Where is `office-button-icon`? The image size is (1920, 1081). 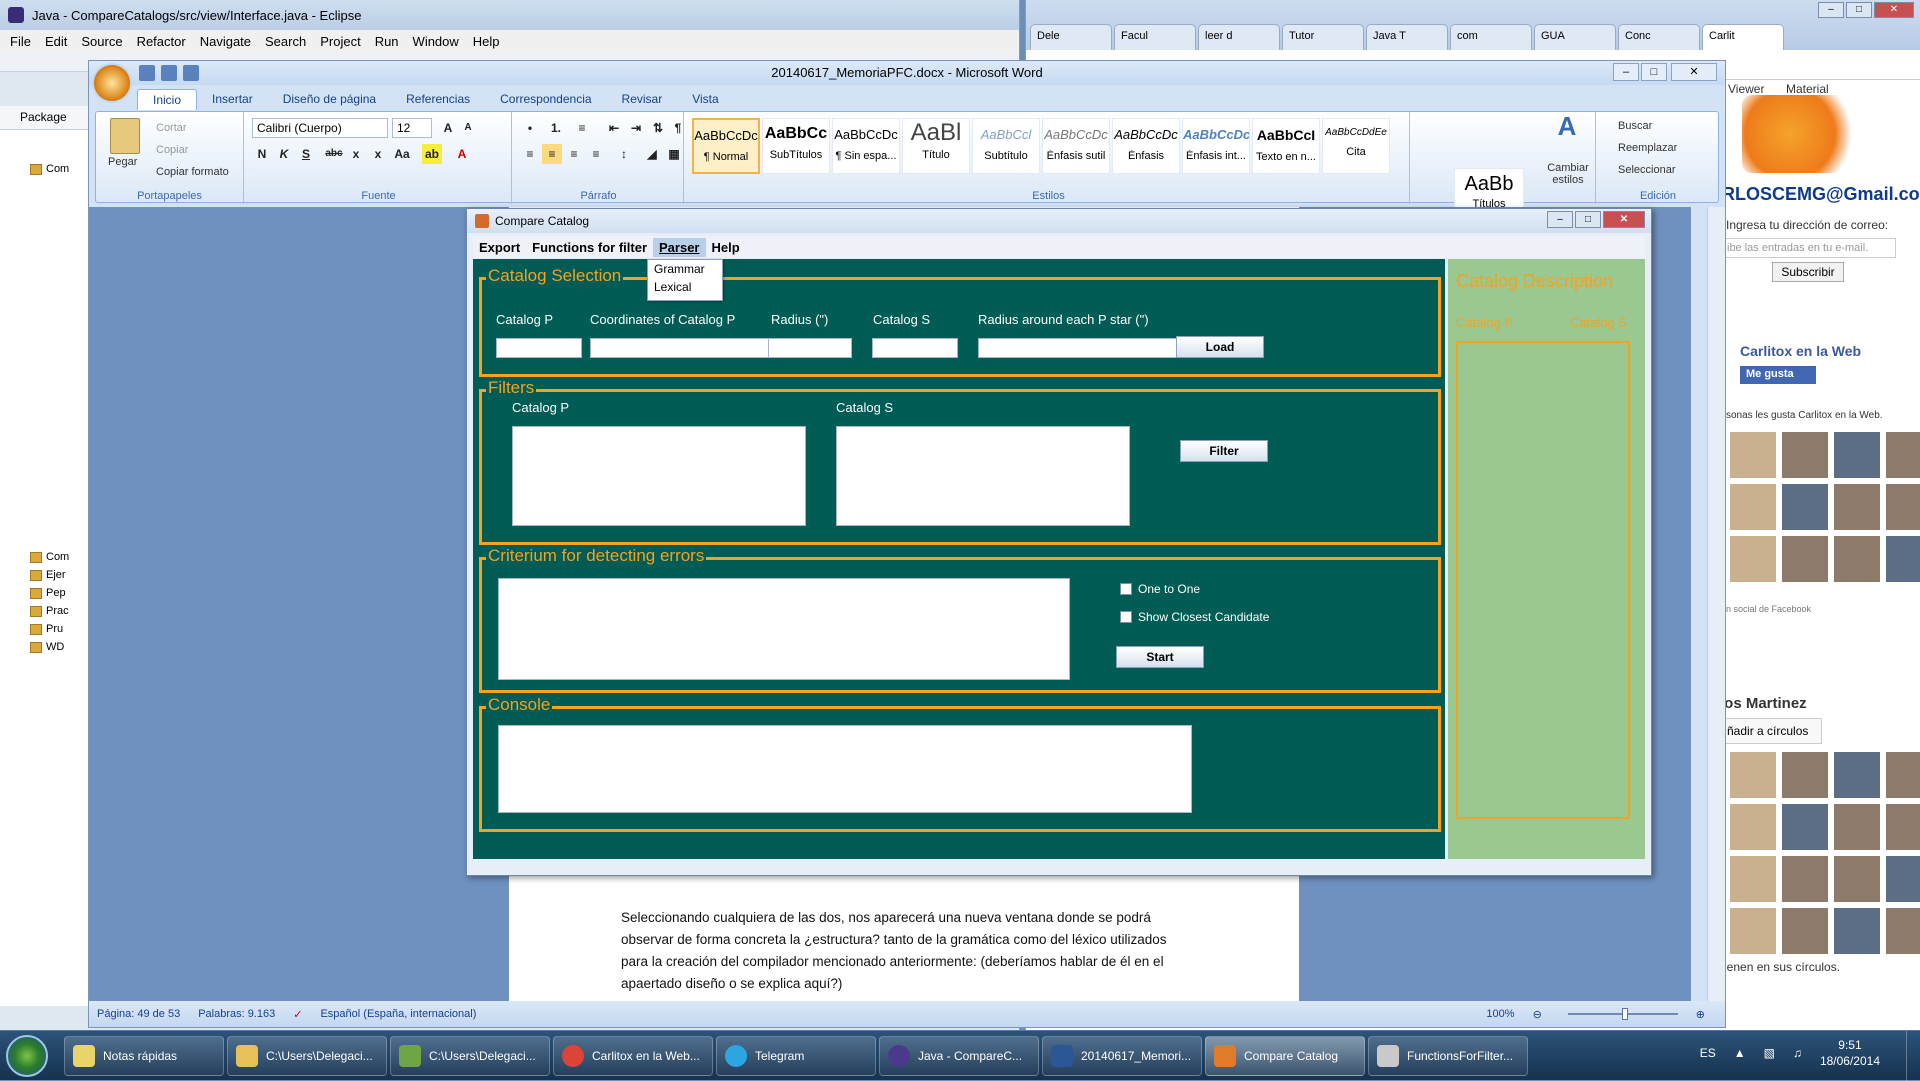 office-button-icon is located at coordinates (112, 83).